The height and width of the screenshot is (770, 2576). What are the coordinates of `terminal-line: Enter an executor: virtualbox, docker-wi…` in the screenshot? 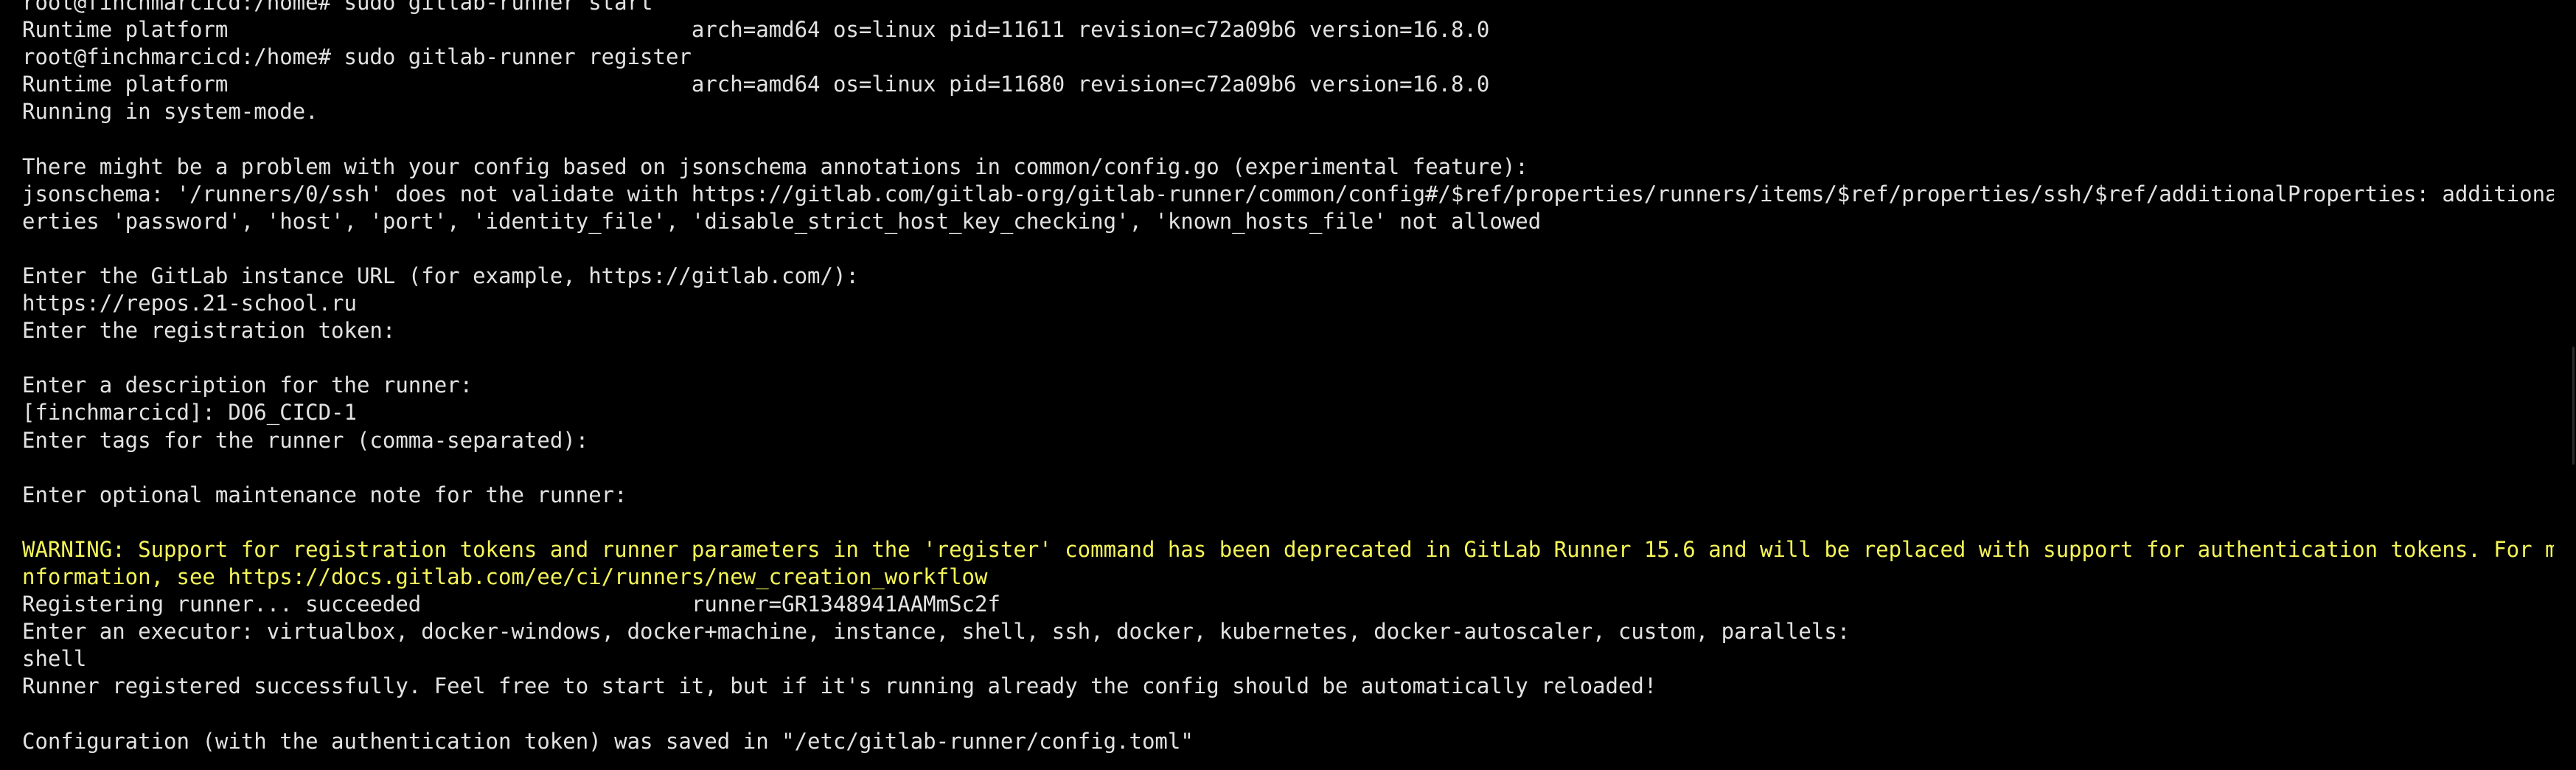 It's located at (937, 632).